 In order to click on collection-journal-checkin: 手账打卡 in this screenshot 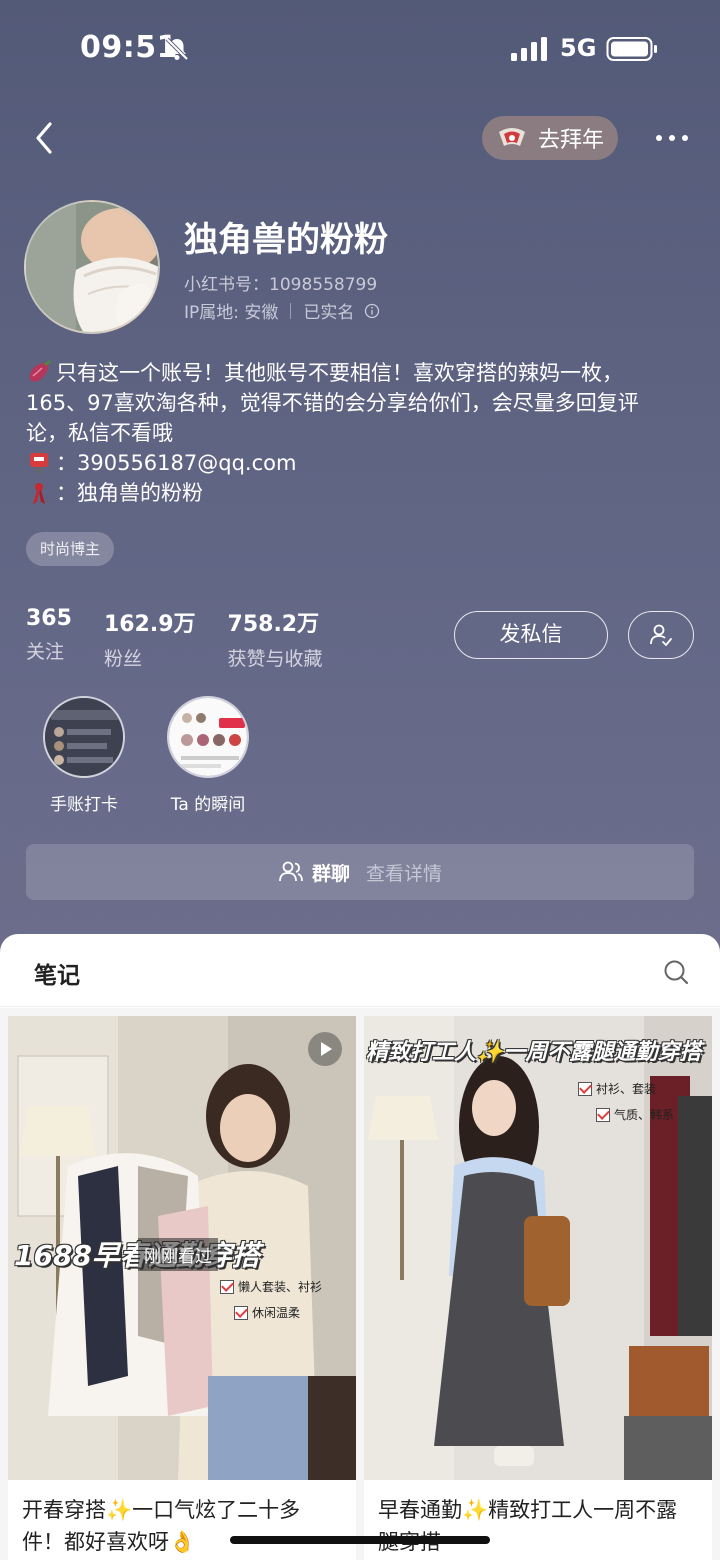, I will do `click(84, 755)`.